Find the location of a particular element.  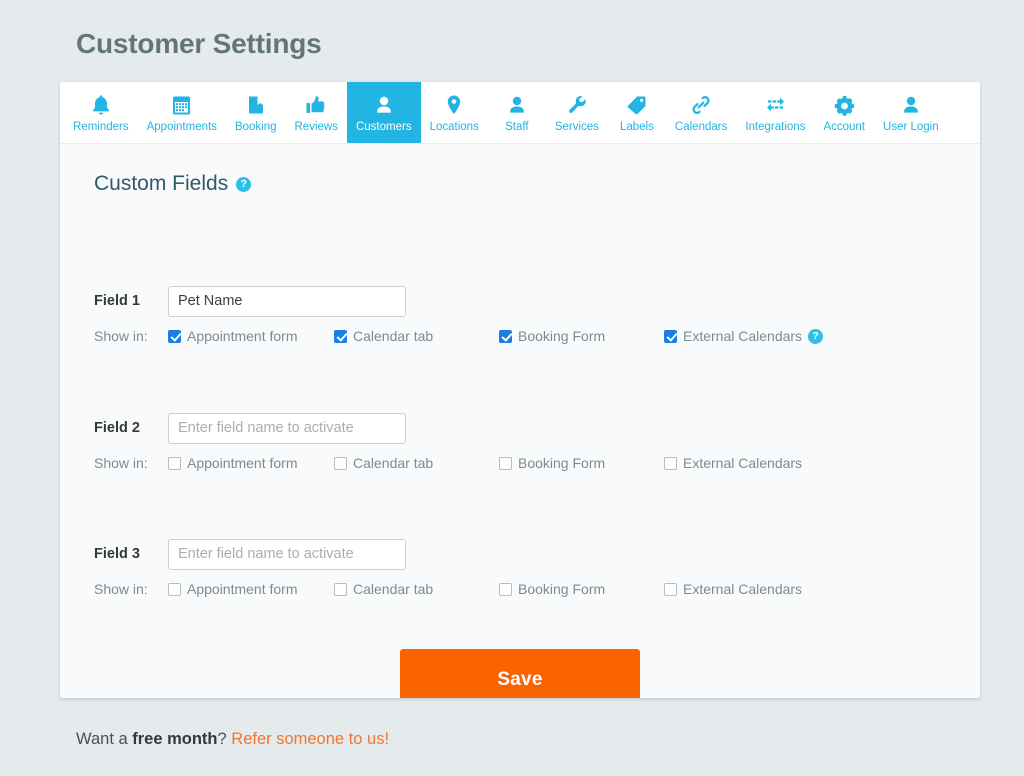

tab-booking: Booking is located at coordinates (256, 112).